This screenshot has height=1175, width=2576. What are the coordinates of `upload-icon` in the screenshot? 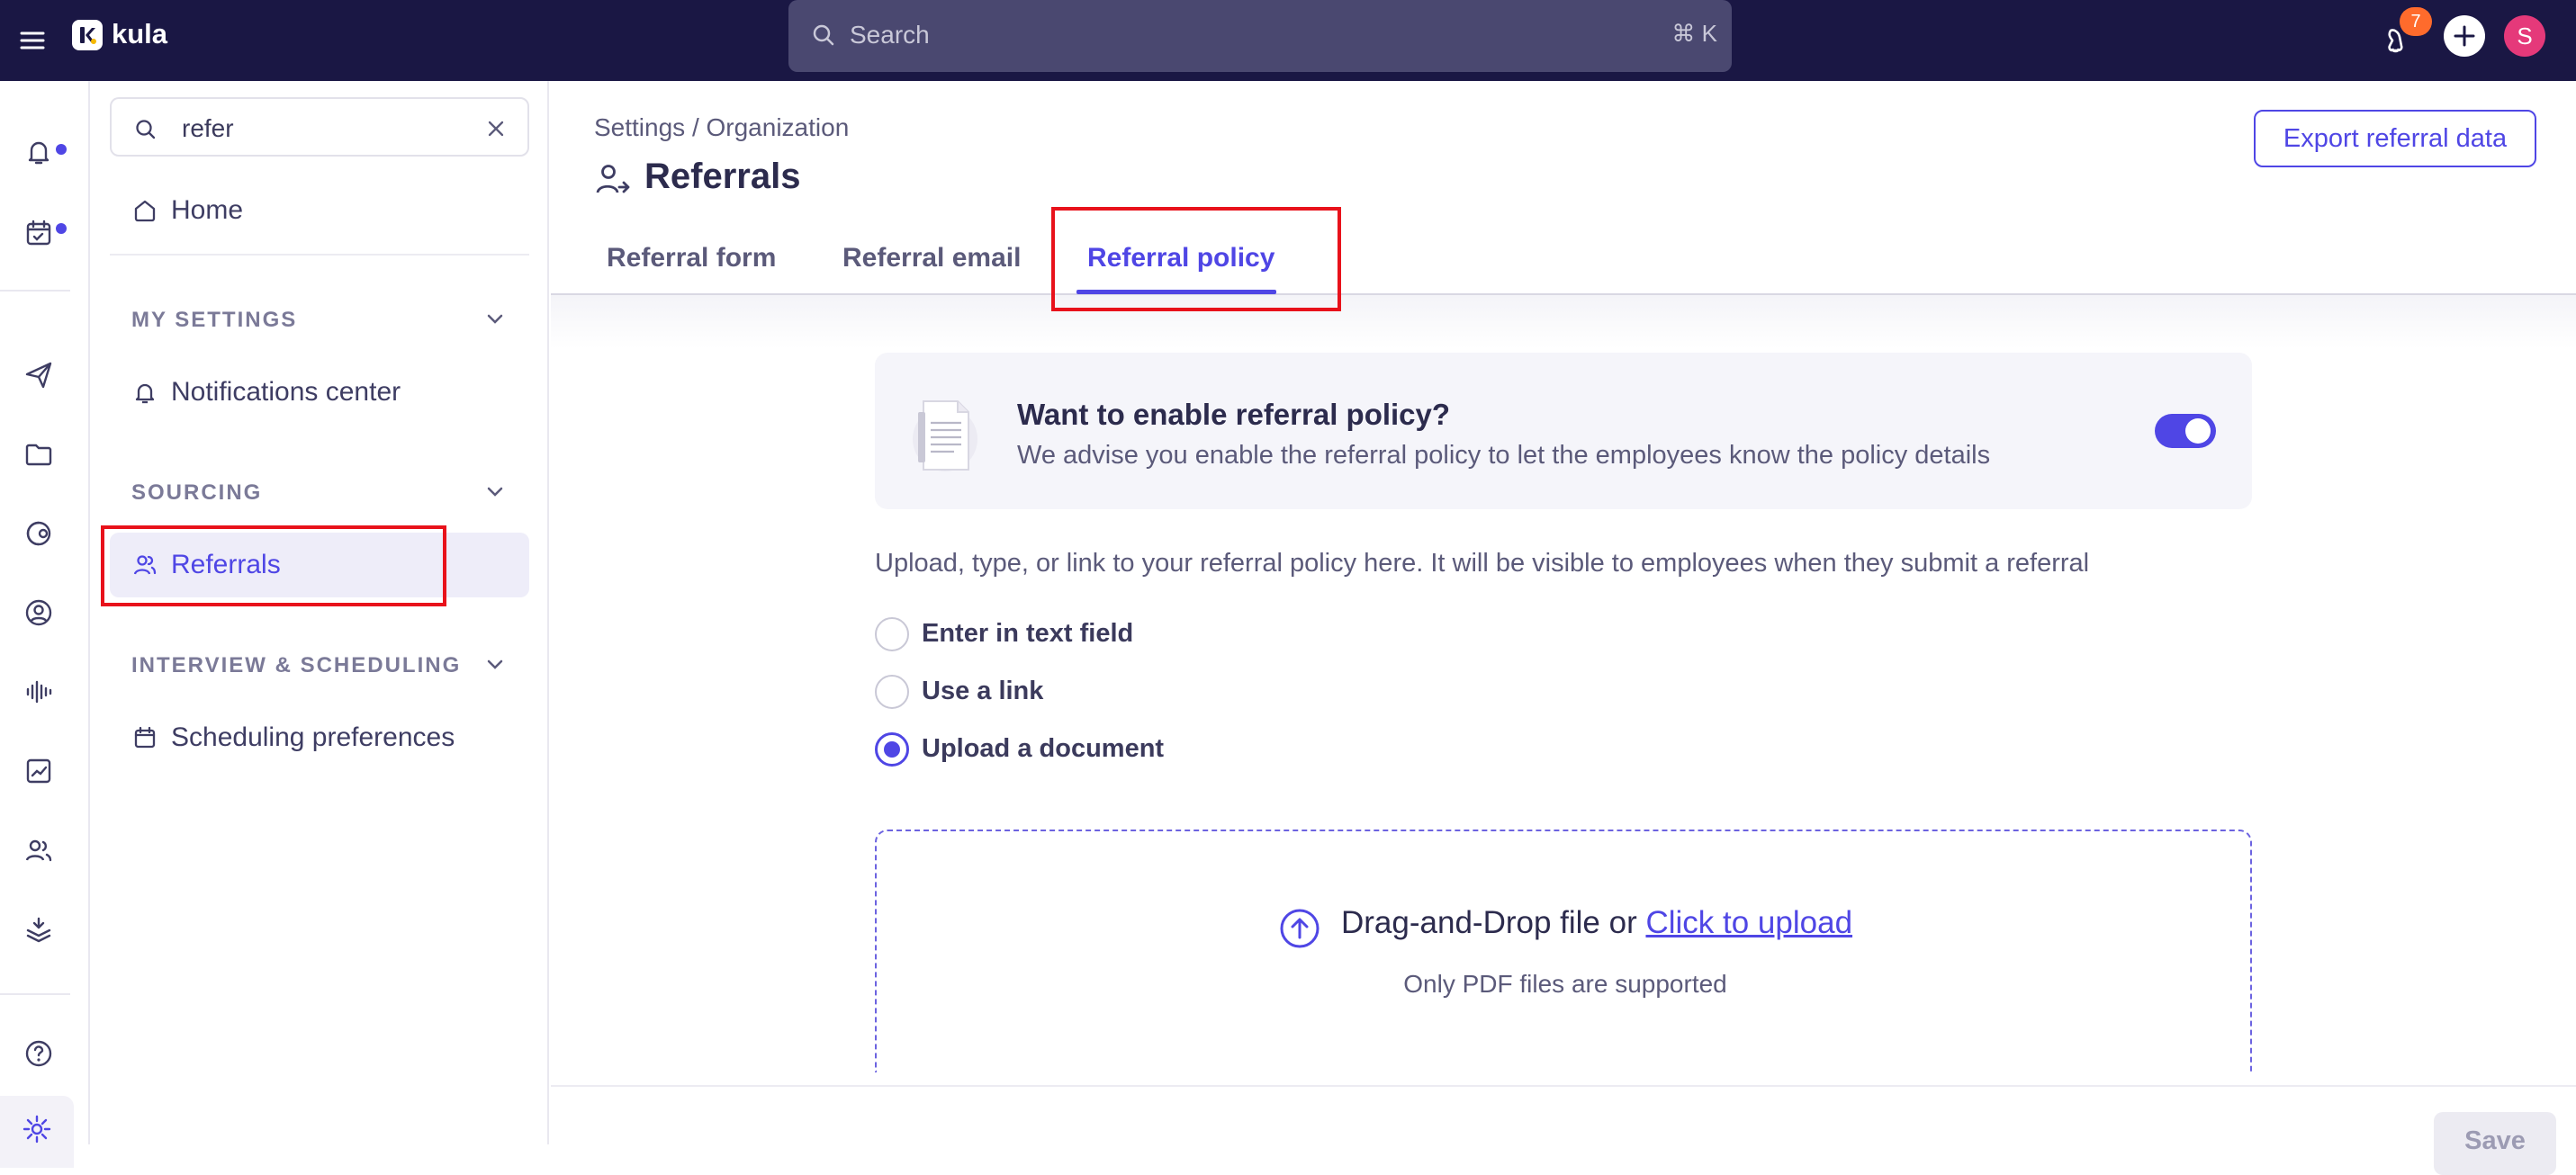 It's located at (1299, 928).